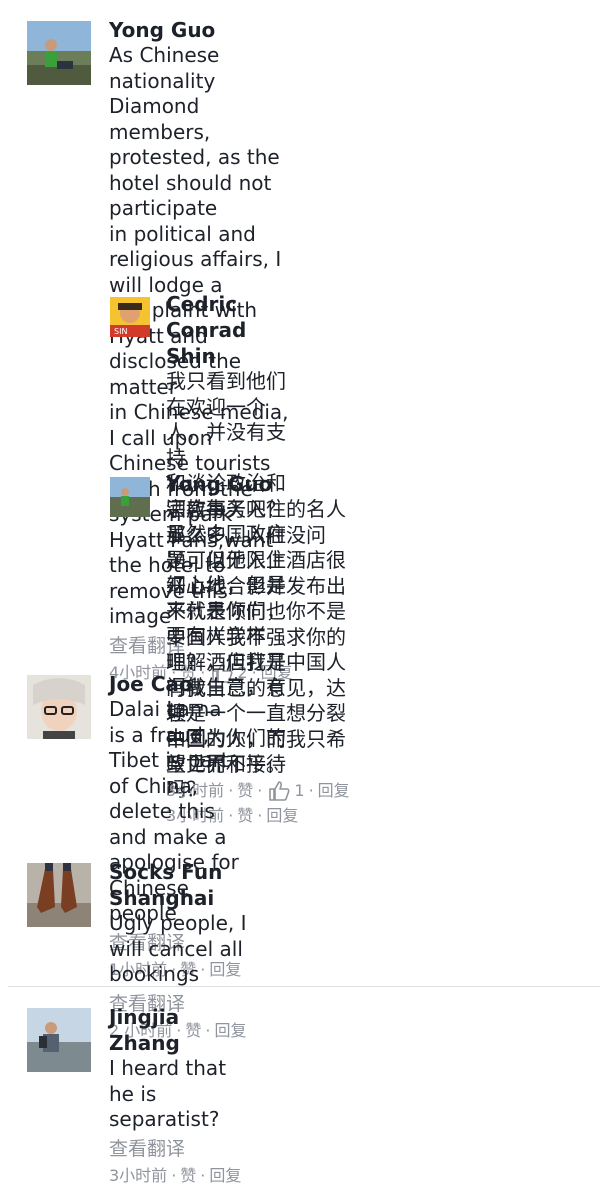 This screenshot has width=608, height=1189. I want to click on like-count: 1, so click(299, 790).